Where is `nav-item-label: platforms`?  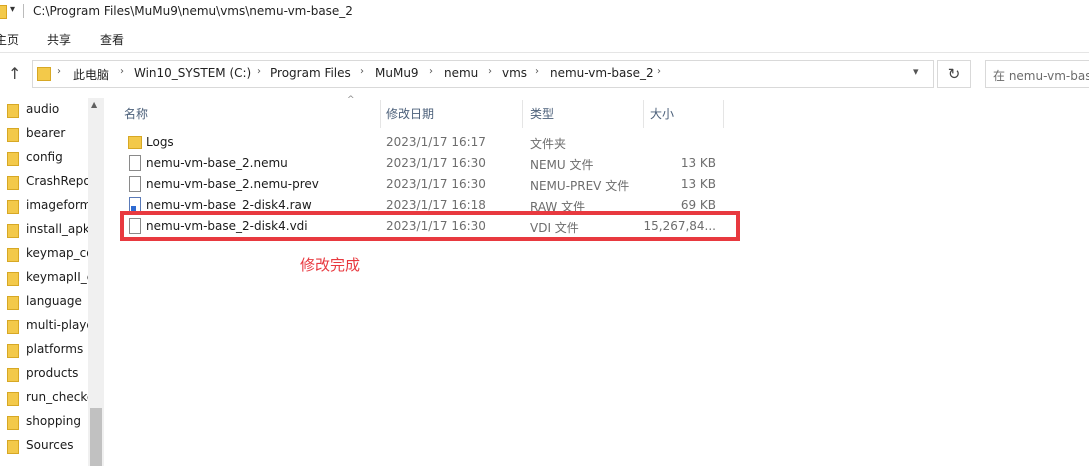 nav-item-label: platforms is located at coordinates (55, 349).